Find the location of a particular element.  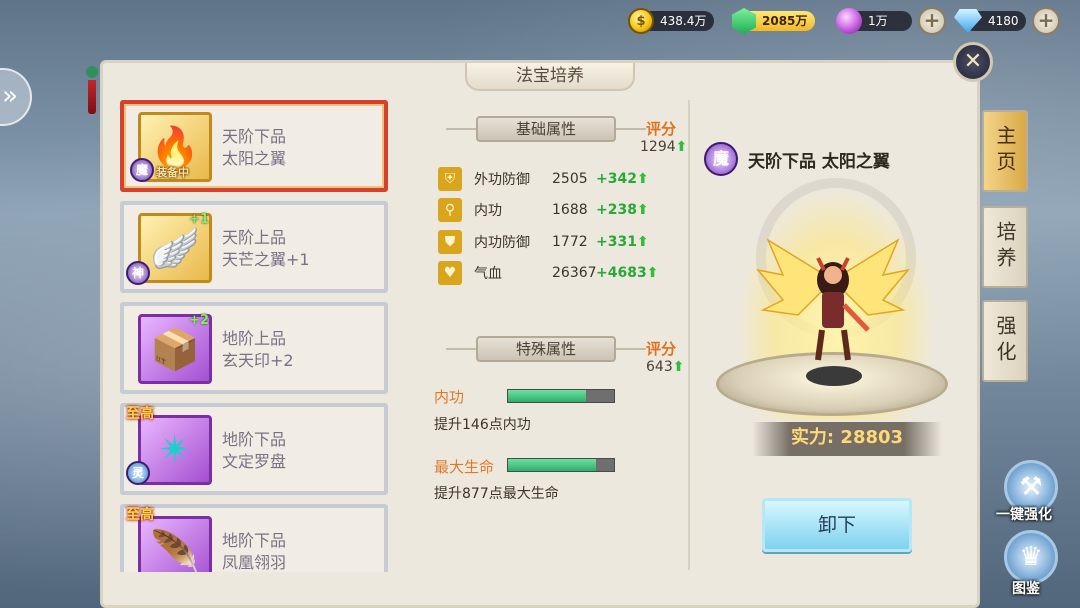

purple-orb-icon is located at coordinates (849, 21).